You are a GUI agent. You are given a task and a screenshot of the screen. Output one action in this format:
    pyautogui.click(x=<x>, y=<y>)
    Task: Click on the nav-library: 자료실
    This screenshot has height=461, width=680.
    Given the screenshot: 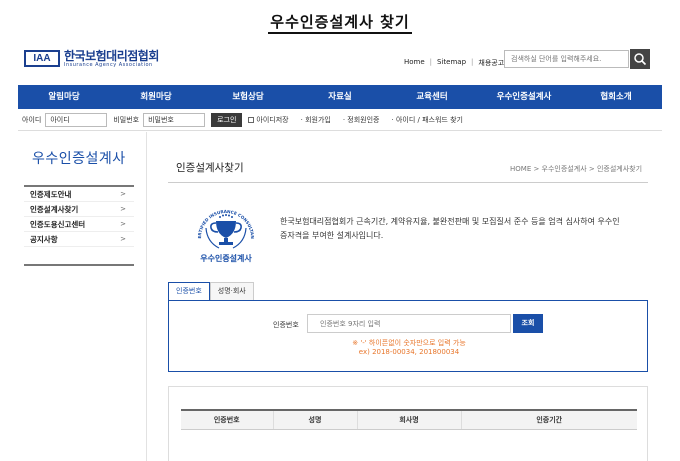 What is the action you would take?
    pyautogui.click(x=340, y=97)
    